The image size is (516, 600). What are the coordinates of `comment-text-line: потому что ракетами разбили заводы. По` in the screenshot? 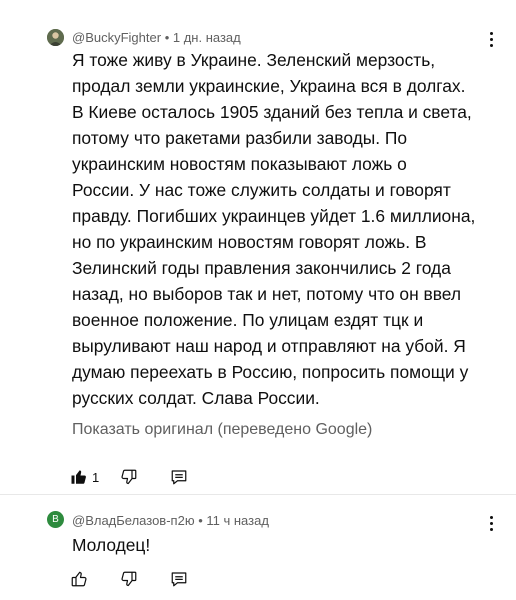 It's located at (240, 138).